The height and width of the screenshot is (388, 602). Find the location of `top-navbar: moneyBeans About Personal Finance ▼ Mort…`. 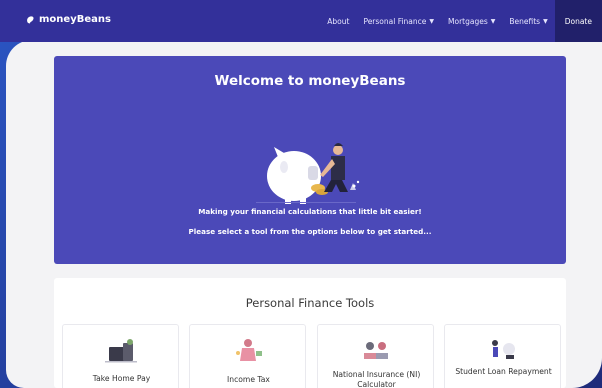

top-navbar: moneyBeans About Personal Finance ▼ Mort… is located at coordinates (301, 21).